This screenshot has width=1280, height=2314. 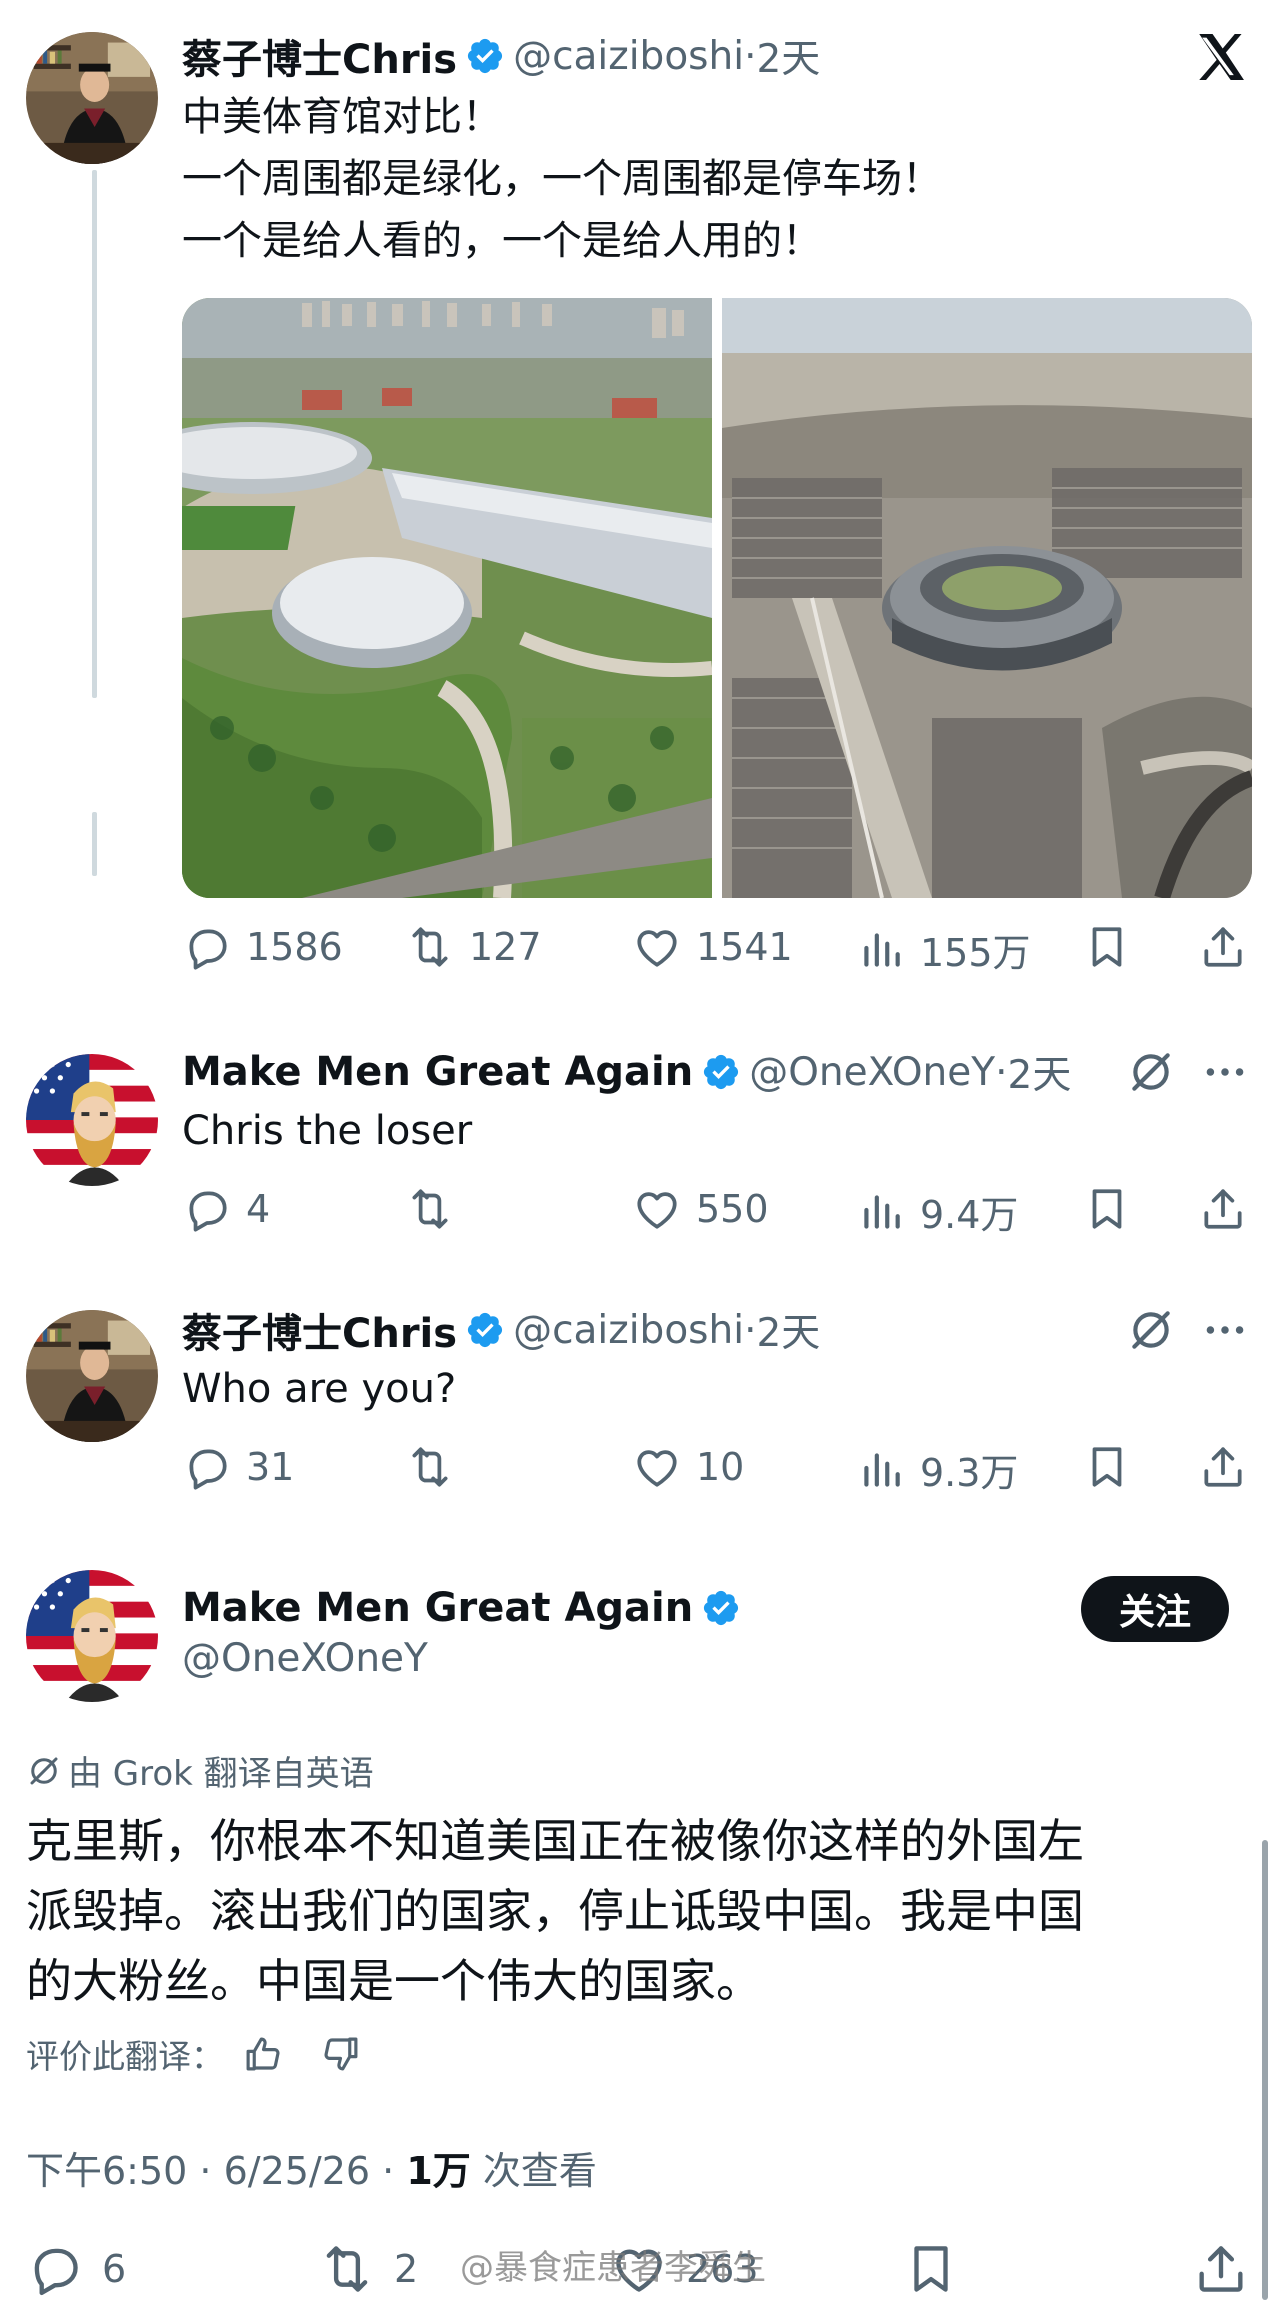 What do you see at coordinates (969, 1215) in the screenshot?
I see `views-count: 9.4万` at bounding box center [969, 1215].